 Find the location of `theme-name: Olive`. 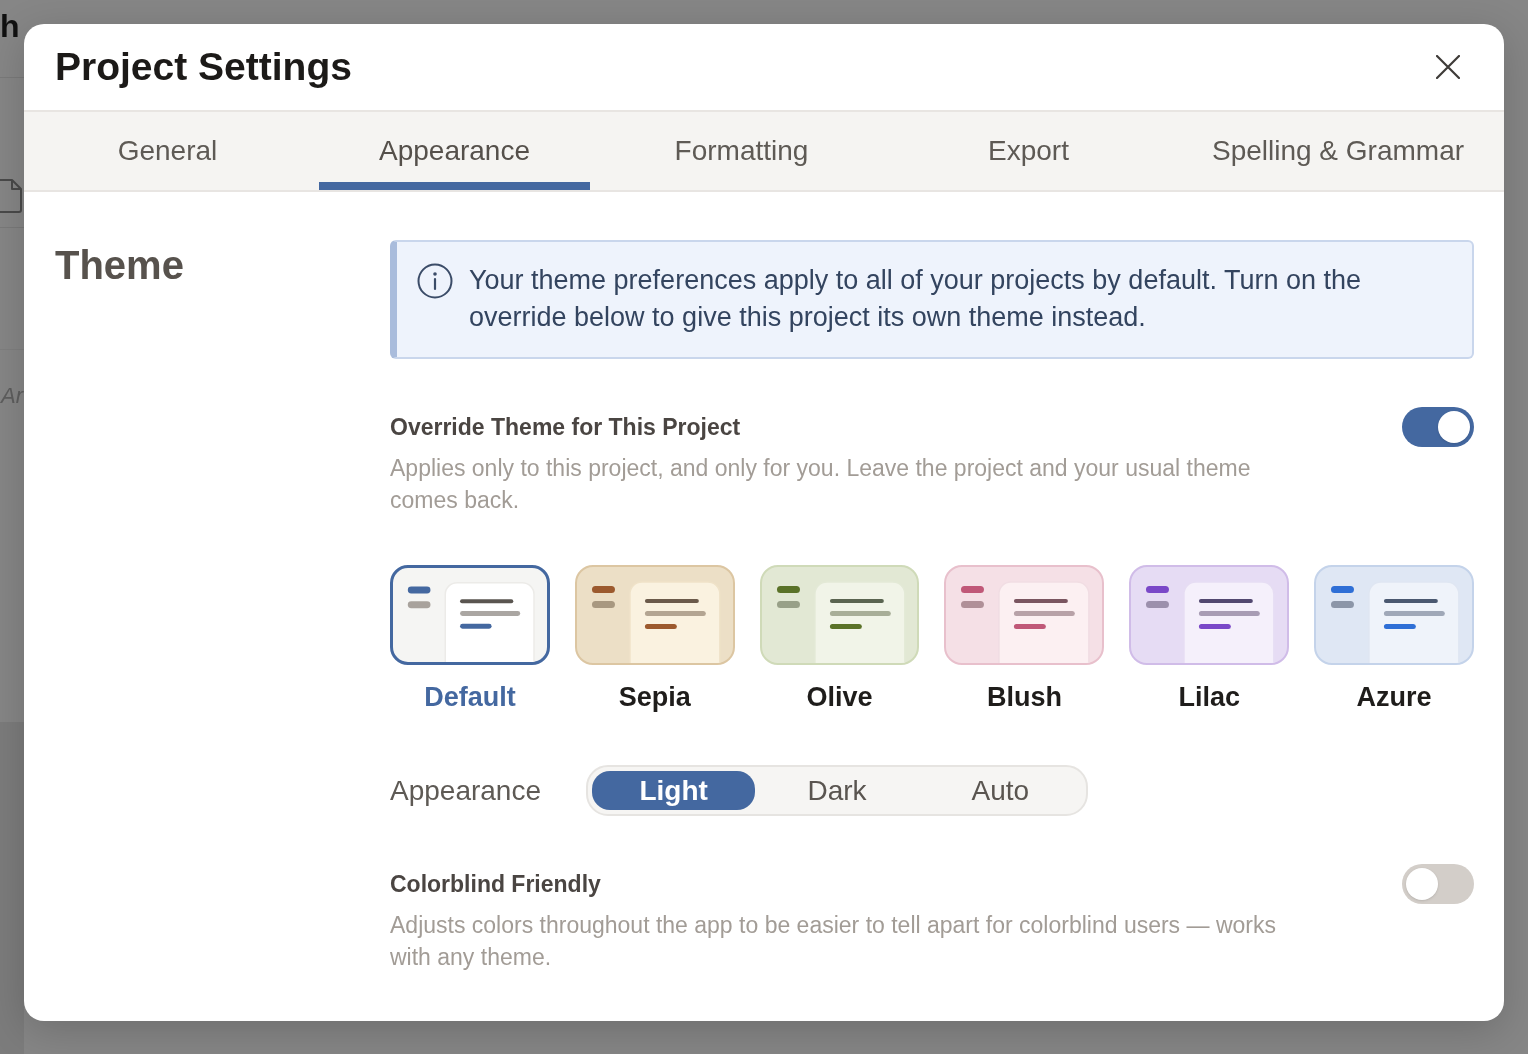

theme-name: Olive is located at coordinates (839, 697).